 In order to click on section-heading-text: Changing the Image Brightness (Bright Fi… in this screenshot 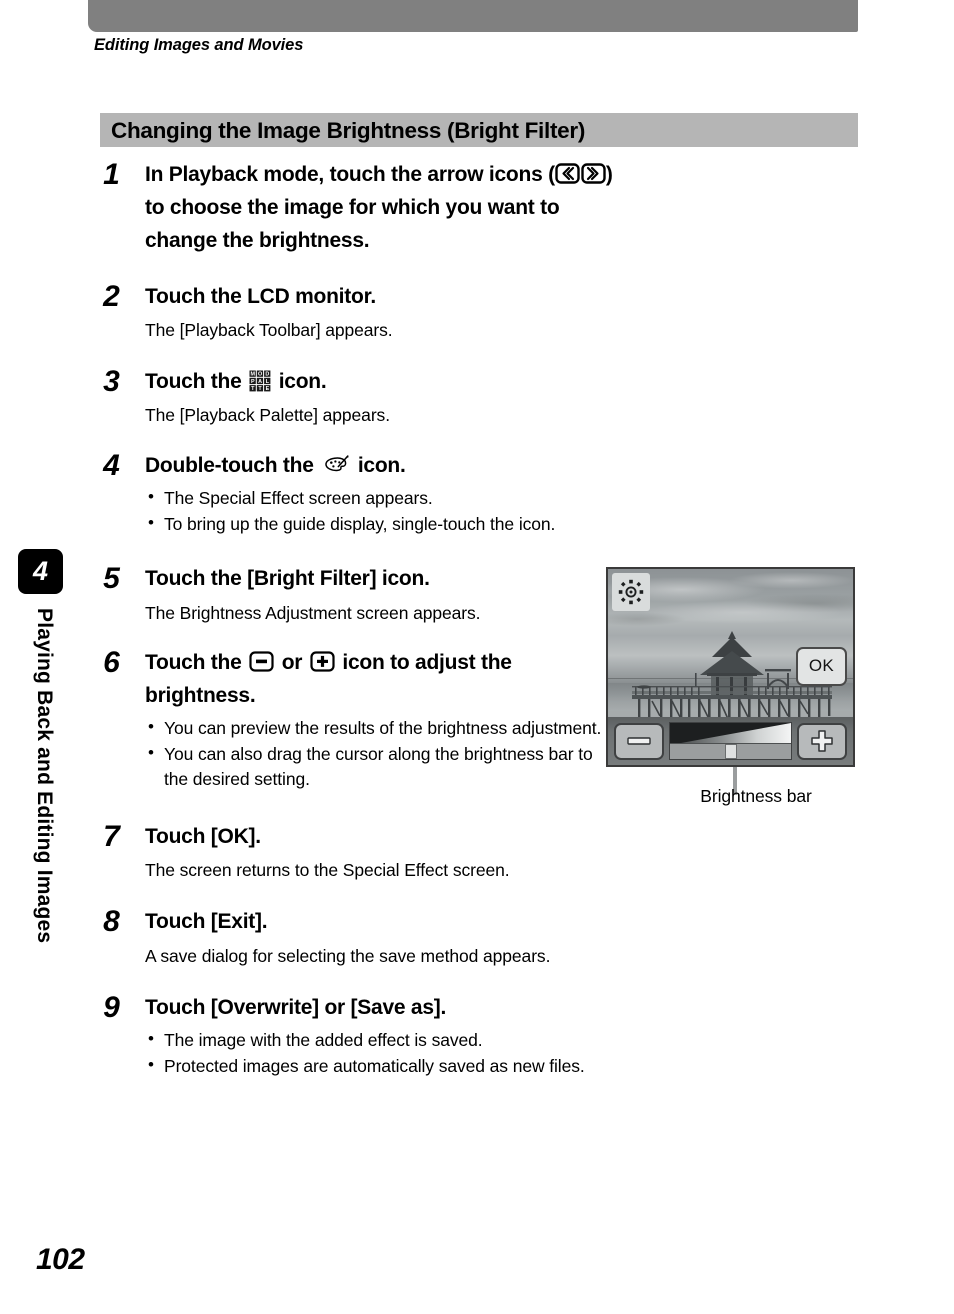, I will do `click(348, 130)`.